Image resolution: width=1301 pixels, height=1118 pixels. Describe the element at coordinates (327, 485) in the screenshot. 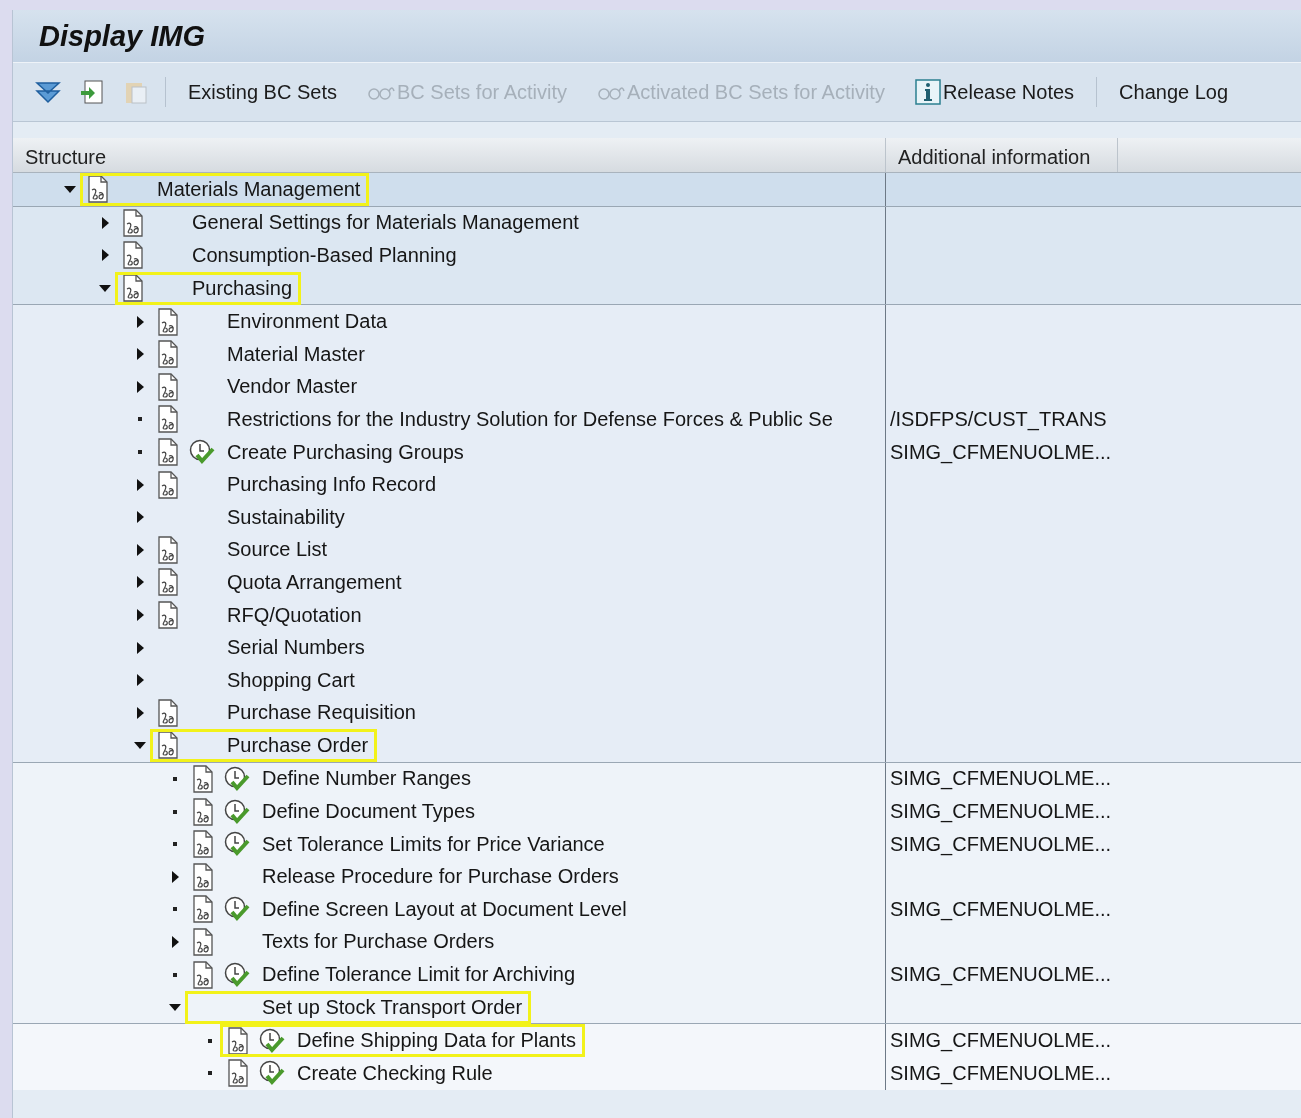

I see `tree-item-label: Purchasing Info Record` at that location.